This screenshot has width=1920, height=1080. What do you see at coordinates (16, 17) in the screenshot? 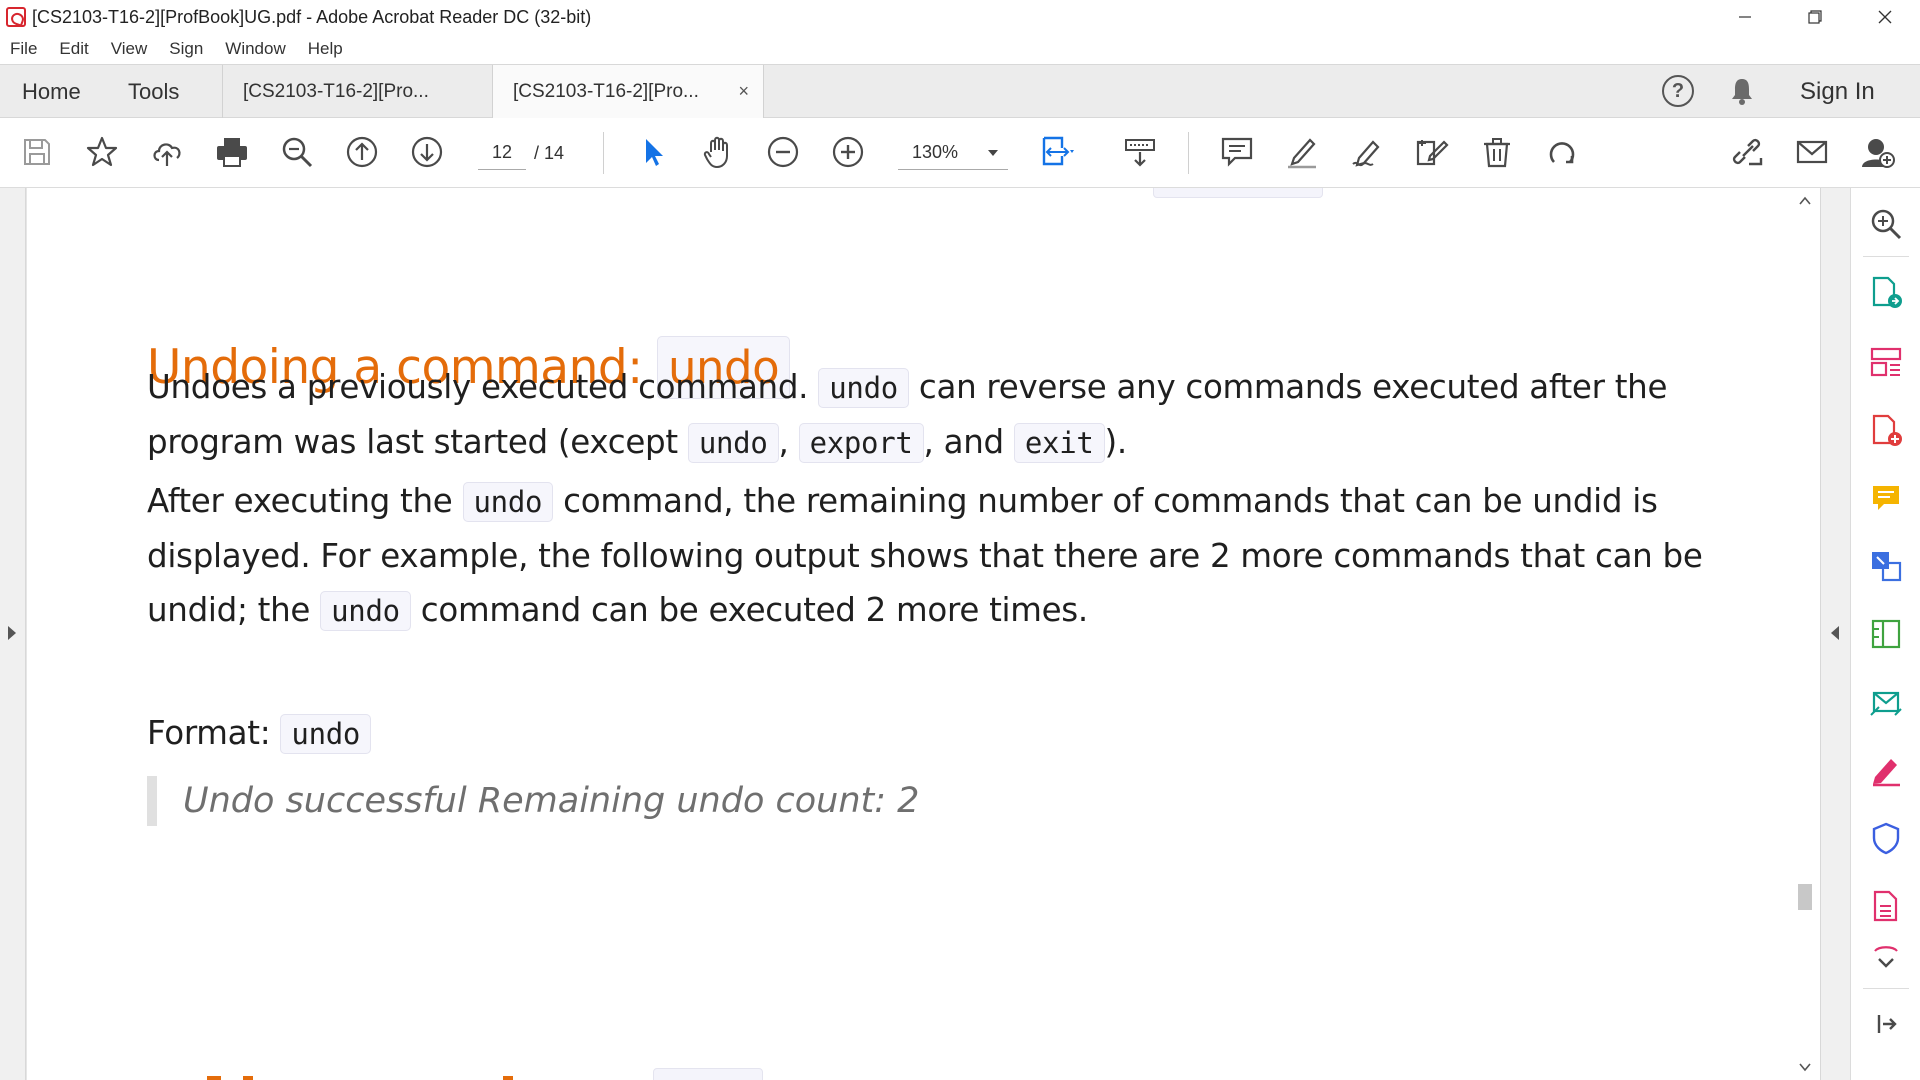
I see `acrobat-icon` at bounding box center [16, 17].